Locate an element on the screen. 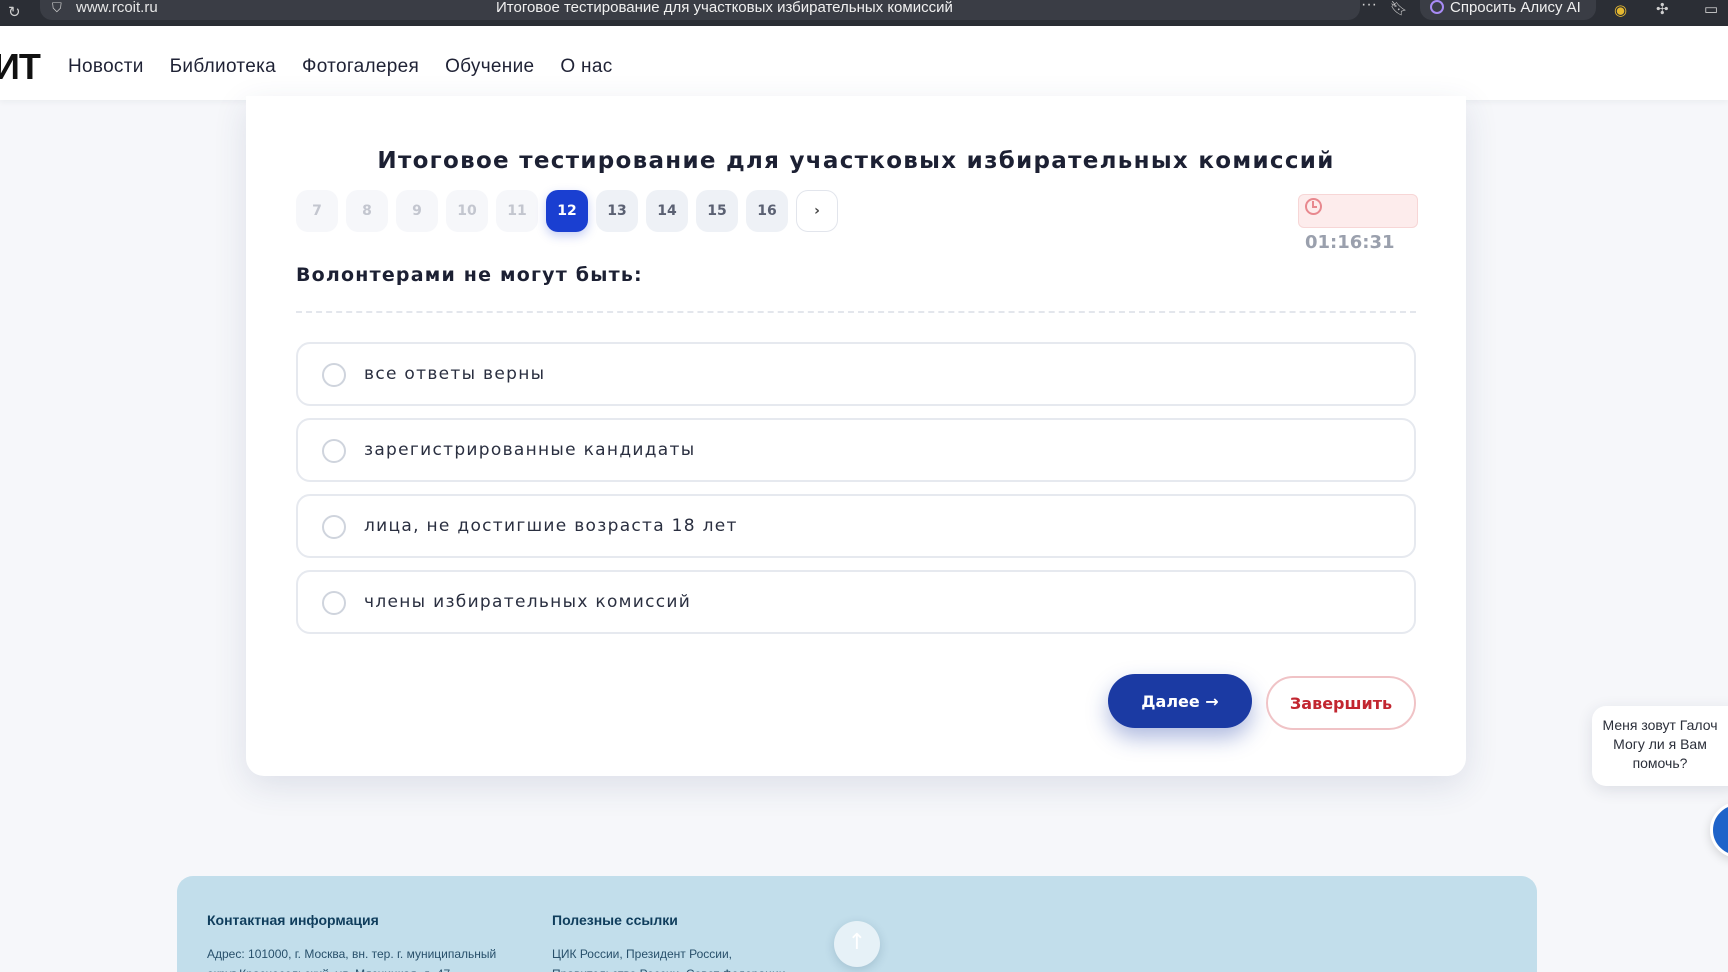 This screenshot has width=1728, height=972. chat-assistant-avatar is located at coordinates (1719, 830).